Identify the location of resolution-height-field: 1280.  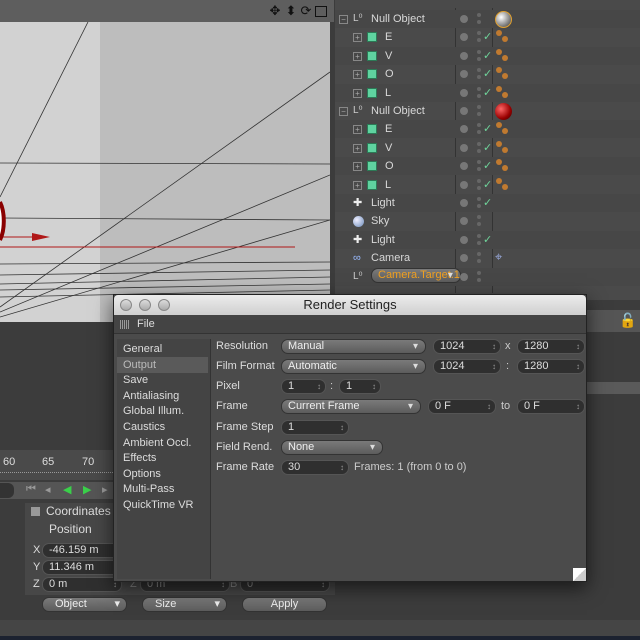
(551, 346).